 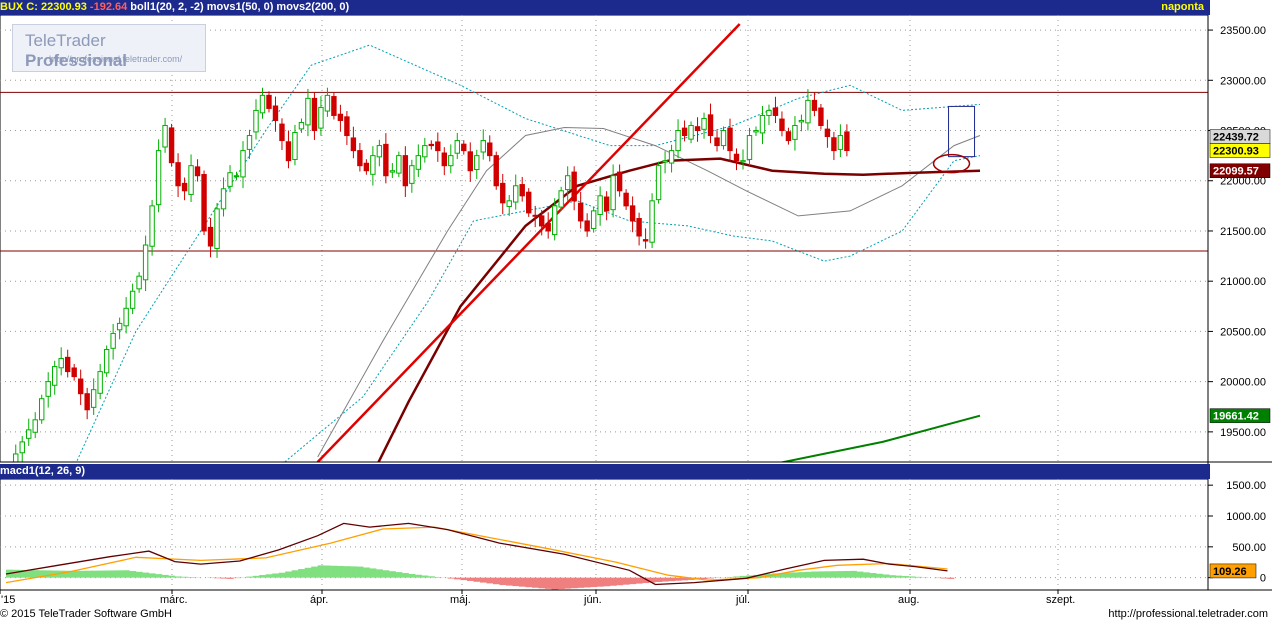 What do you see at coordinates (1188, 614) in the screenshot?
I see `footer-url: http://professional.teletrader.com` at bounding box center [1188, 614].